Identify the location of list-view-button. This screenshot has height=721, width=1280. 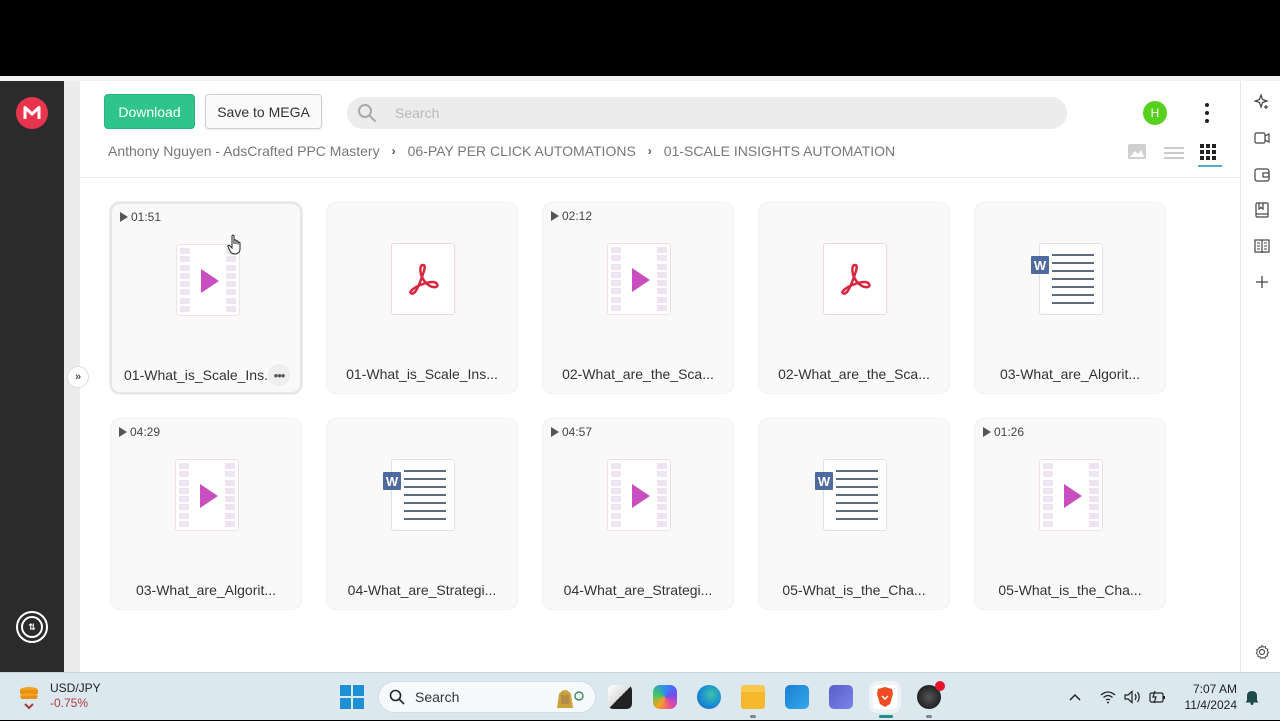
(1174, 153).